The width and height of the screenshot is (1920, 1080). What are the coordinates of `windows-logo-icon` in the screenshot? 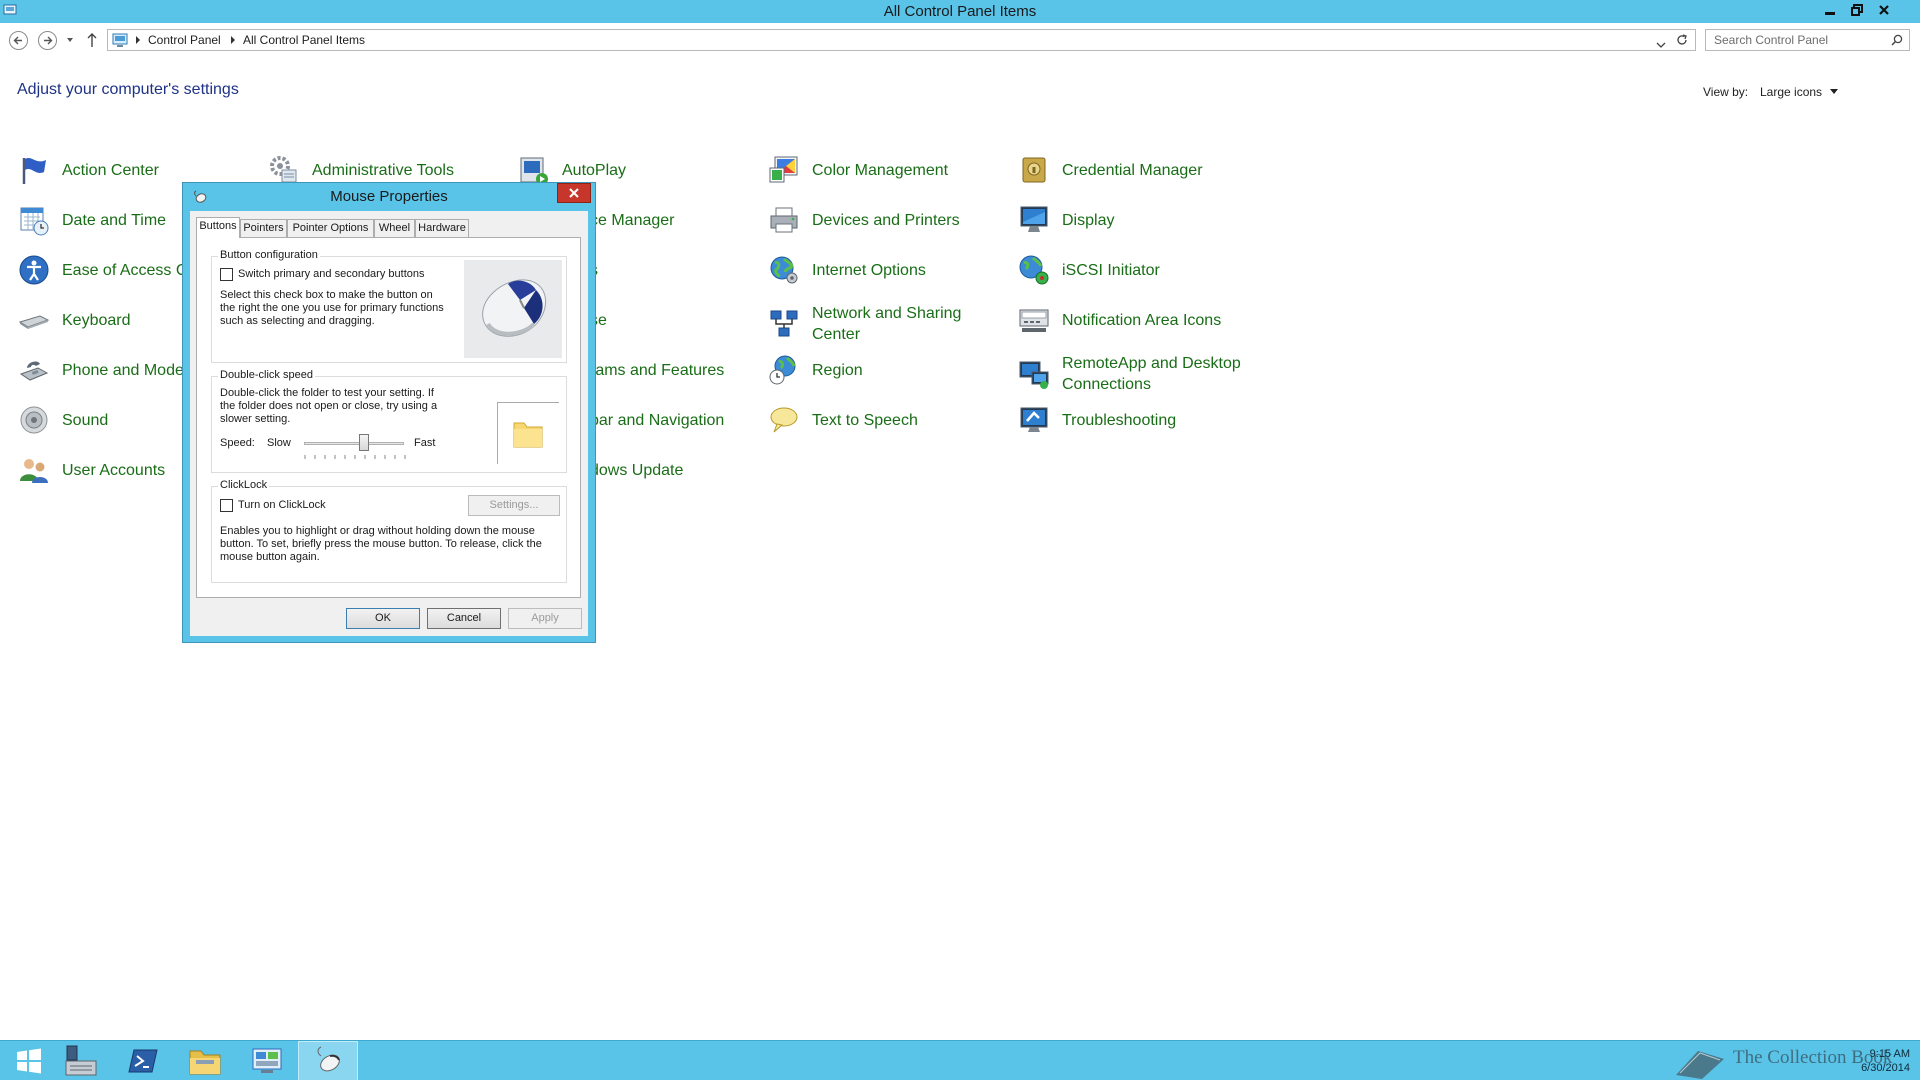 It's located at (29, 1061).